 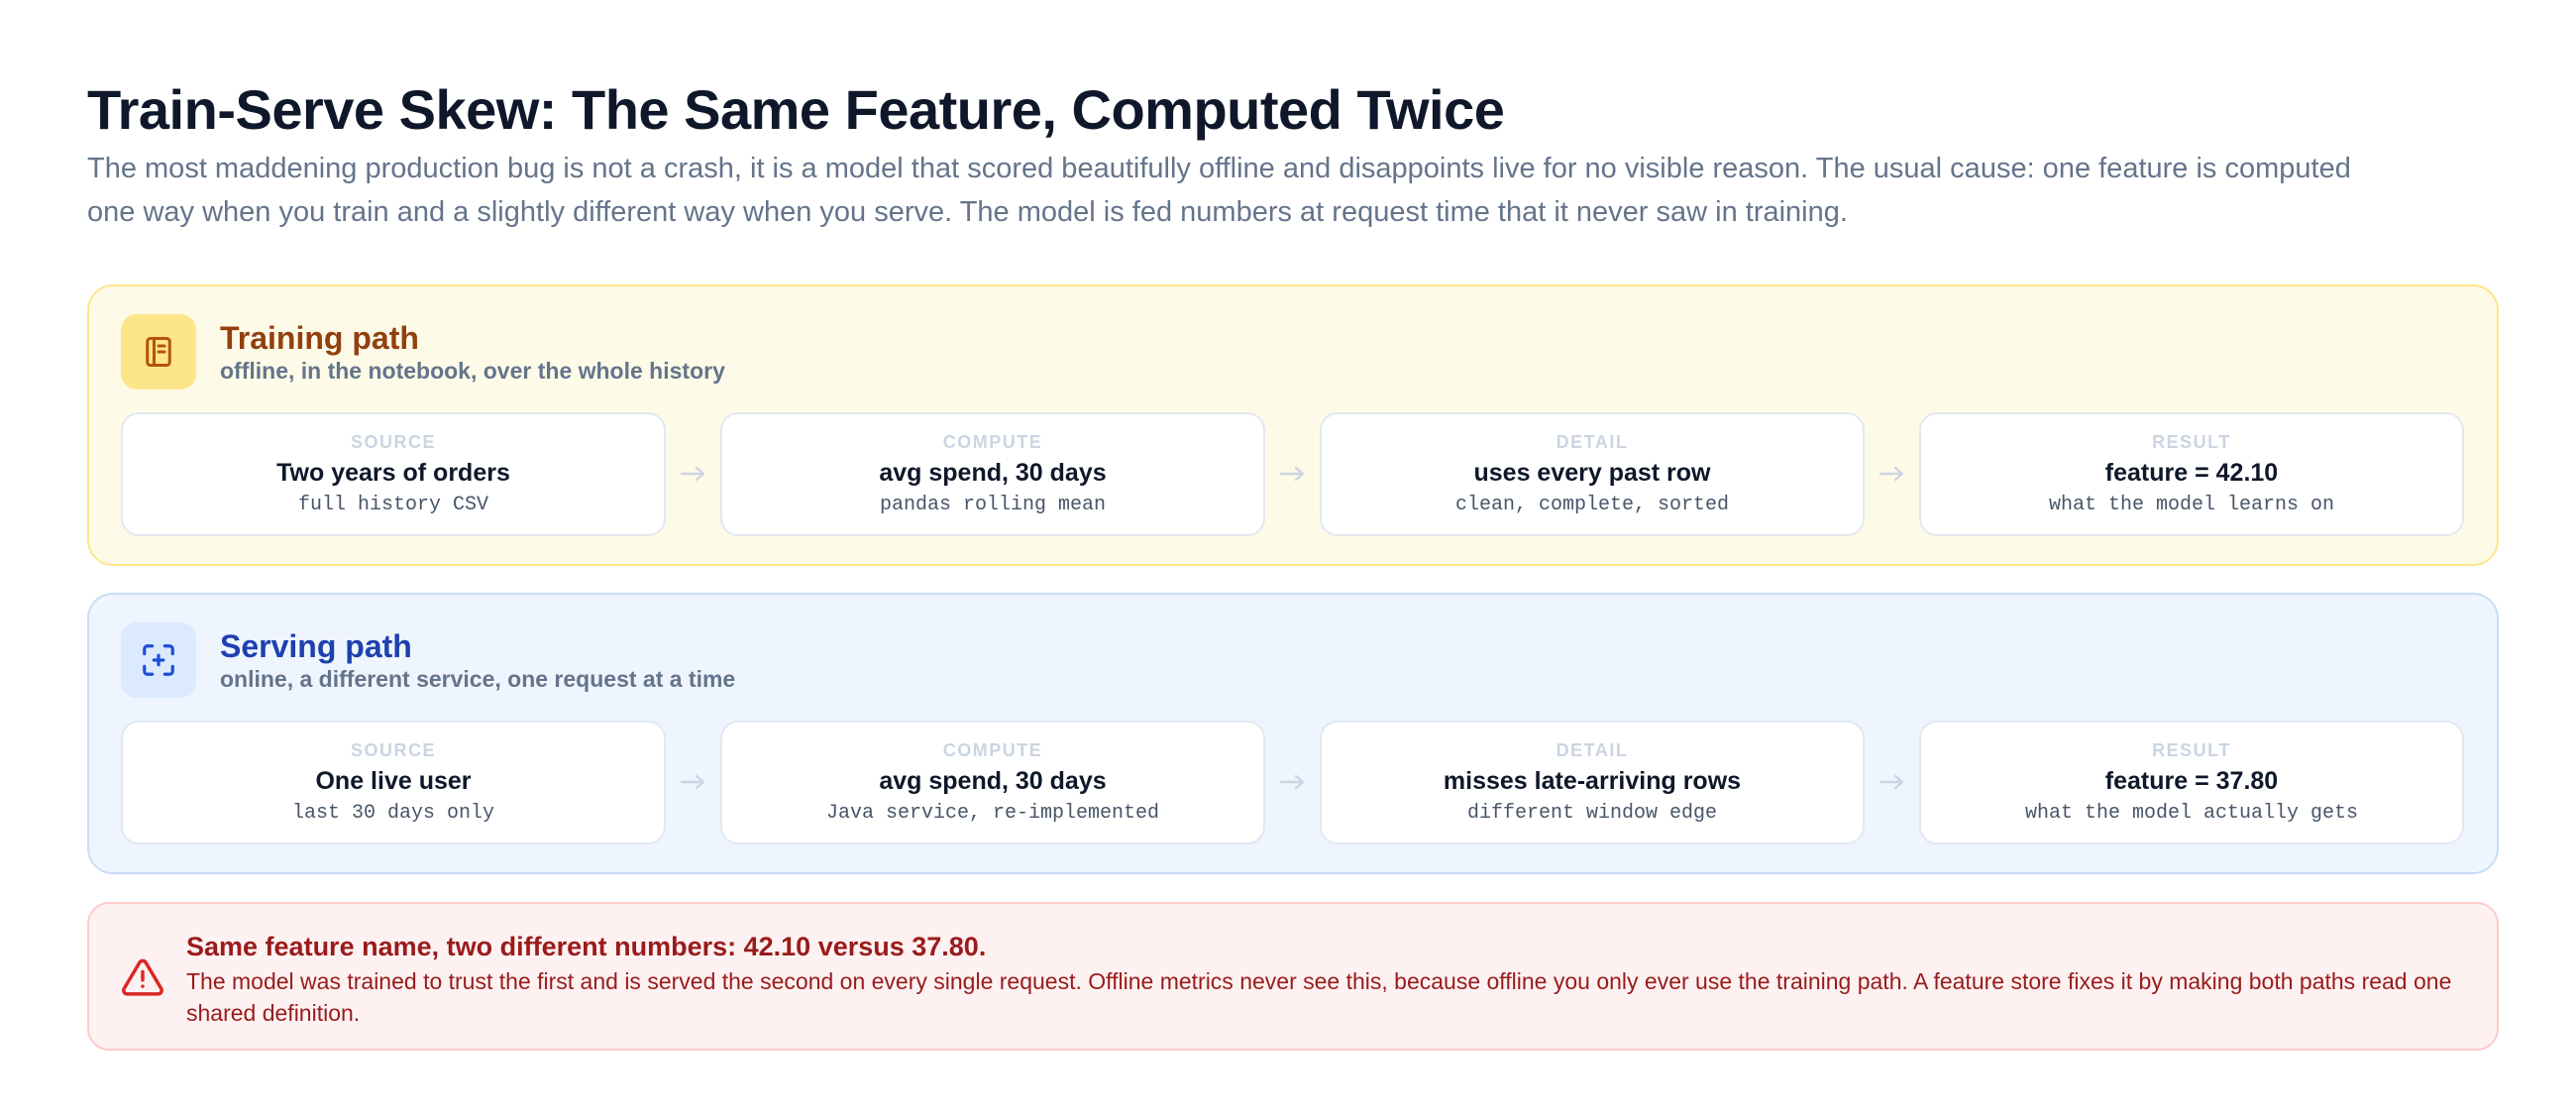 What do you see at coordinates (992, 813) in the screenshot?
I see `step-note: Java service, re-implemented` at bounding box center [992, 813].